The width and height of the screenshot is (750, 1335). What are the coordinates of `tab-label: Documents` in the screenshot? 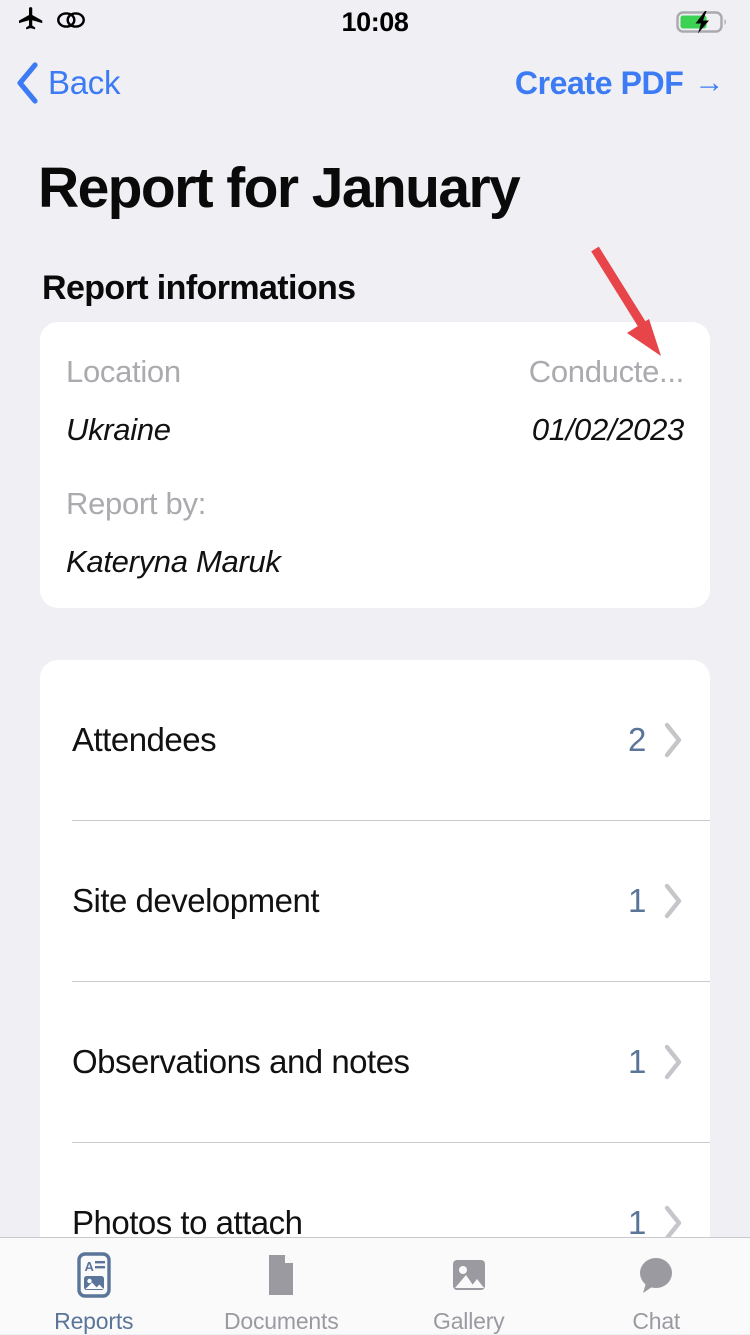 It's located at (281, 1321).